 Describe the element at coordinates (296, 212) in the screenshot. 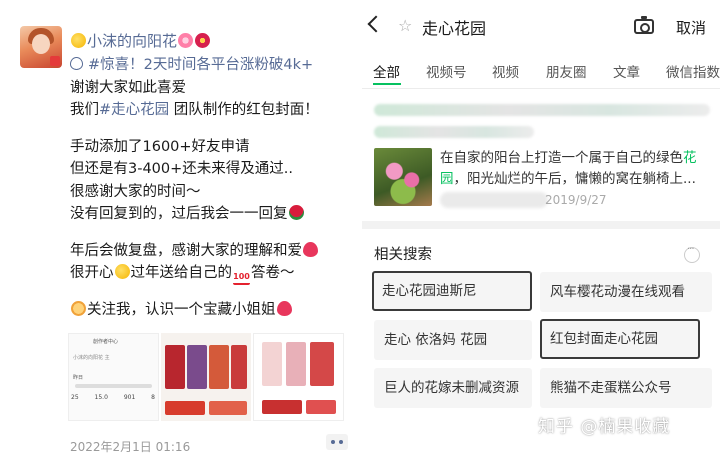

I see `rose-emoji-icon` at that location.